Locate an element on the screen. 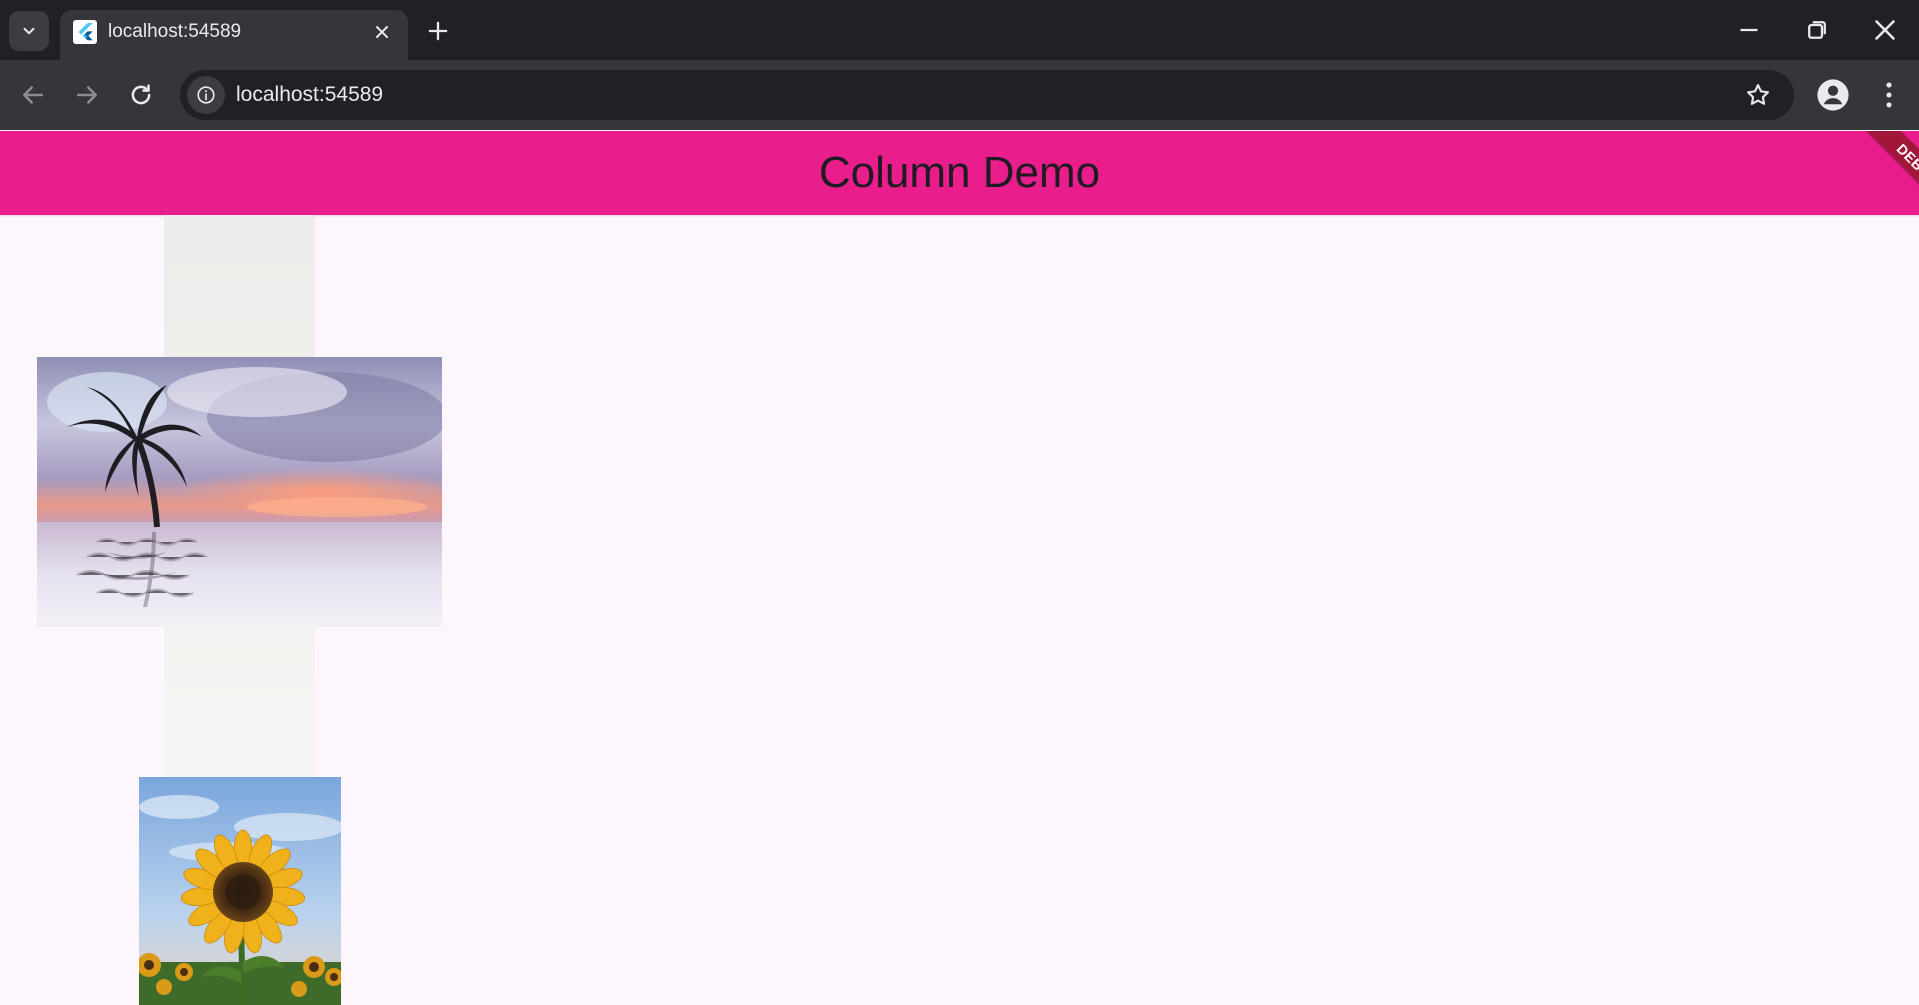 The height and width of the screenshot is (1005, 1919). flutter-favicon-icon is located at coordinates (85, 32).